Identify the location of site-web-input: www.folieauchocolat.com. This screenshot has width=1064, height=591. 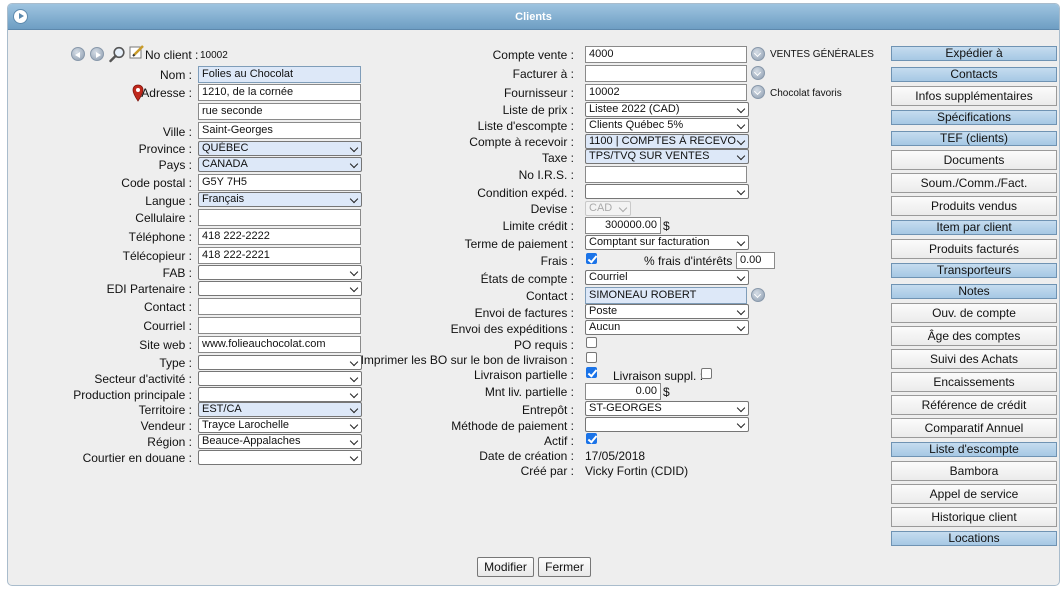
(279, 344).